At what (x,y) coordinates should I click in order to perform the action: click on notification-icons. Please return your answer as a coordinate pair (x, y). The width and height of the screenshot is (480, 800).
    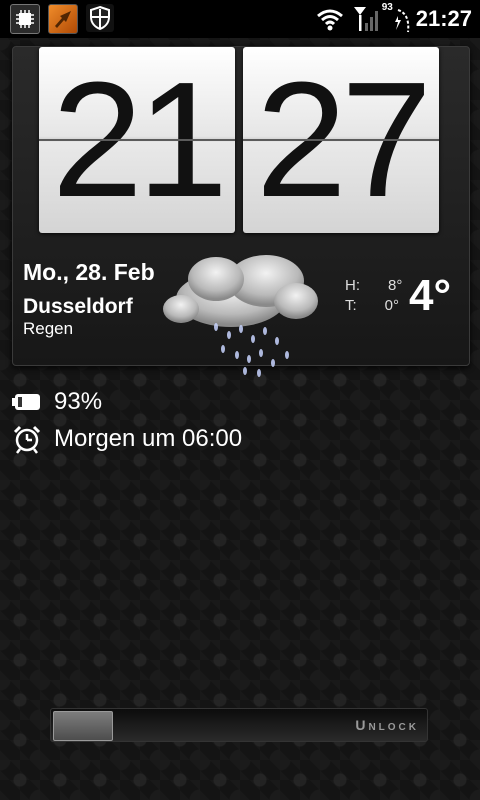
    Looking at the image, I should click on (62, 19).